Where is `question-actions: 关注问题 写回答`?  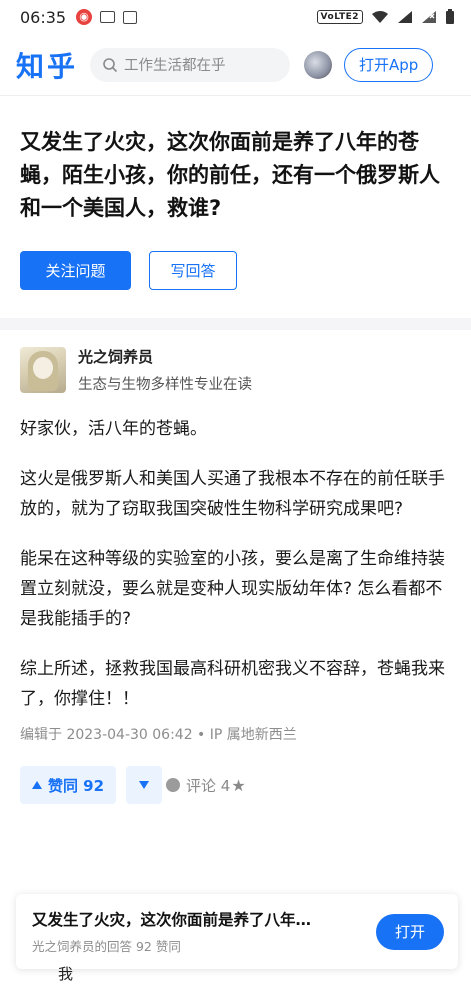
question-actions: 关注问题 写回答 is located at coordinates (235, 270).